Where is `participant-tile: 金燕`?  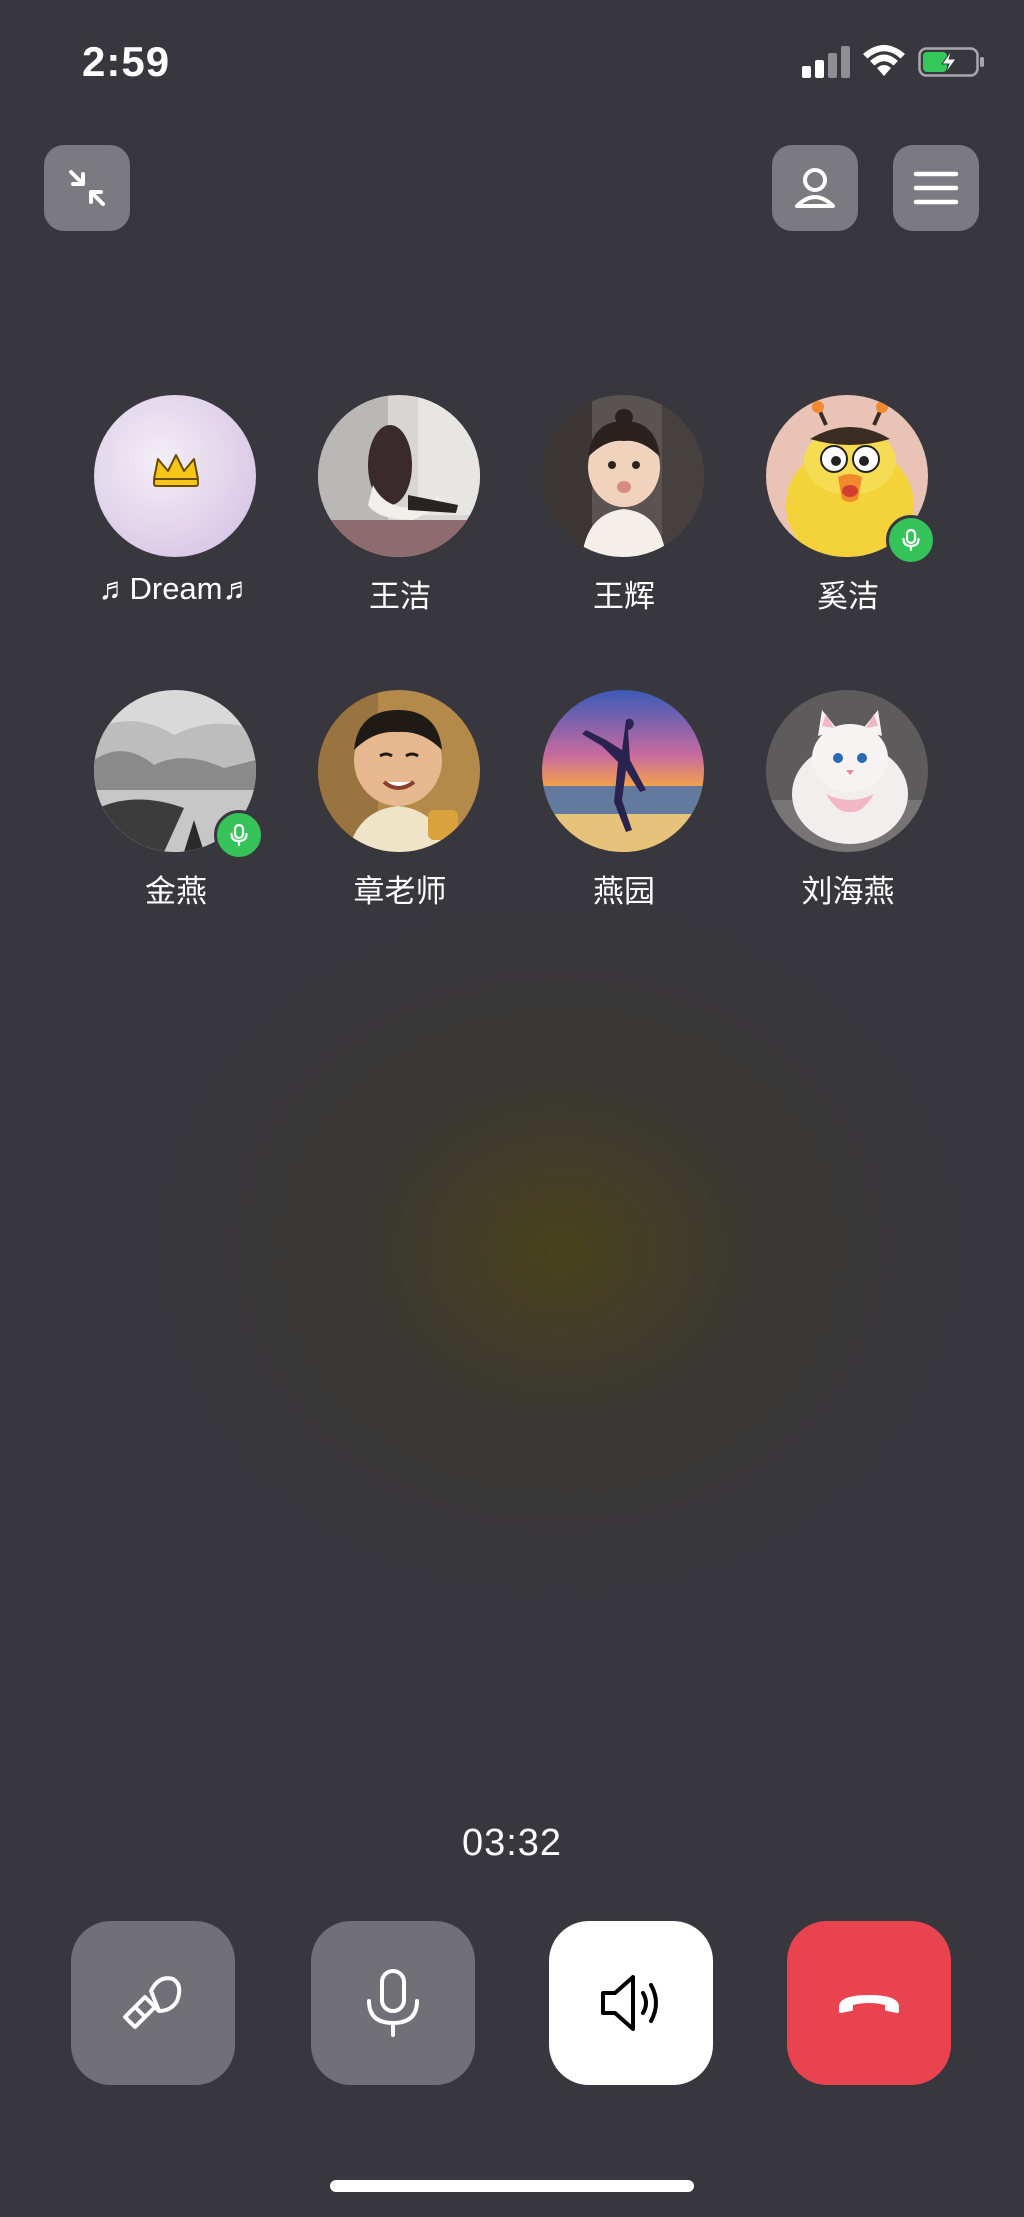 participant-tile: 金燕 is located at coordinates (178, 810).